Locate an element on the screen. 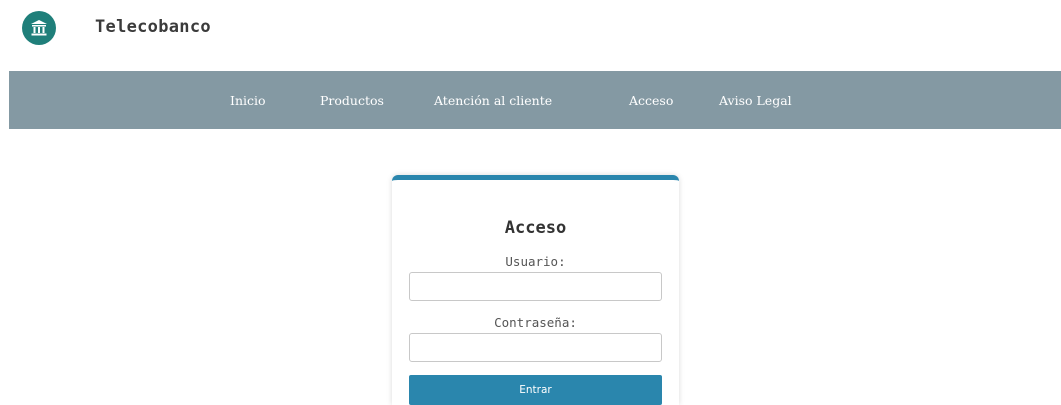 This screenshot has height=405, width=1061. bank-logo is located at coordinates (39, 28).